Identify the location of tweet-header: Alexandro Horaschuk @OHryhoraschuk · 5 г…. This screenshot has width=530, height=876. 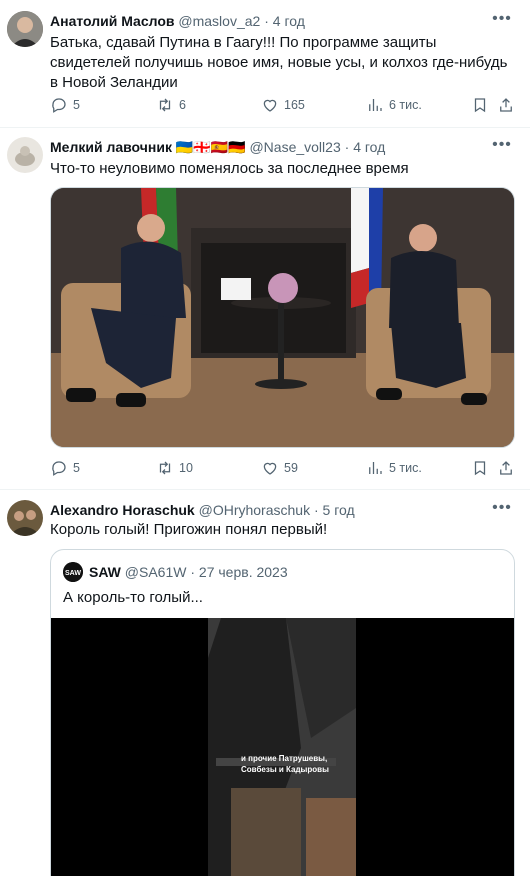
(285, 510).